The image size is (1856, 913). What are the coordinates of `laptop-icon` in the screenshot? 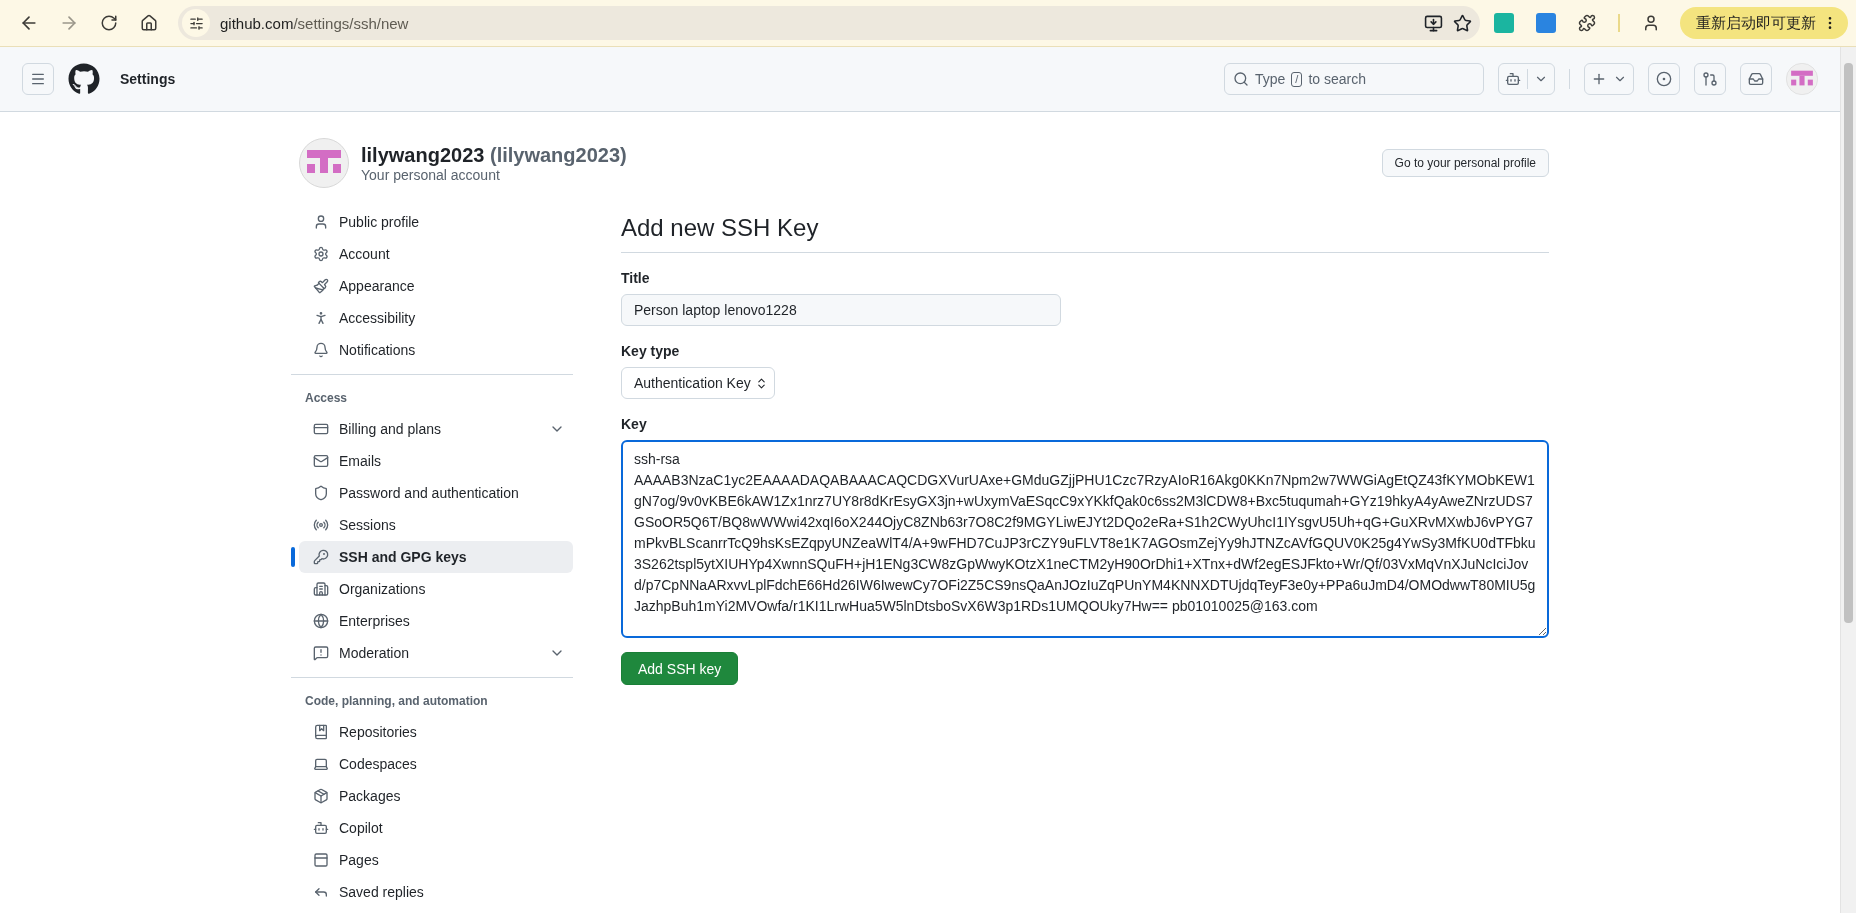 It's located at (321, 764).